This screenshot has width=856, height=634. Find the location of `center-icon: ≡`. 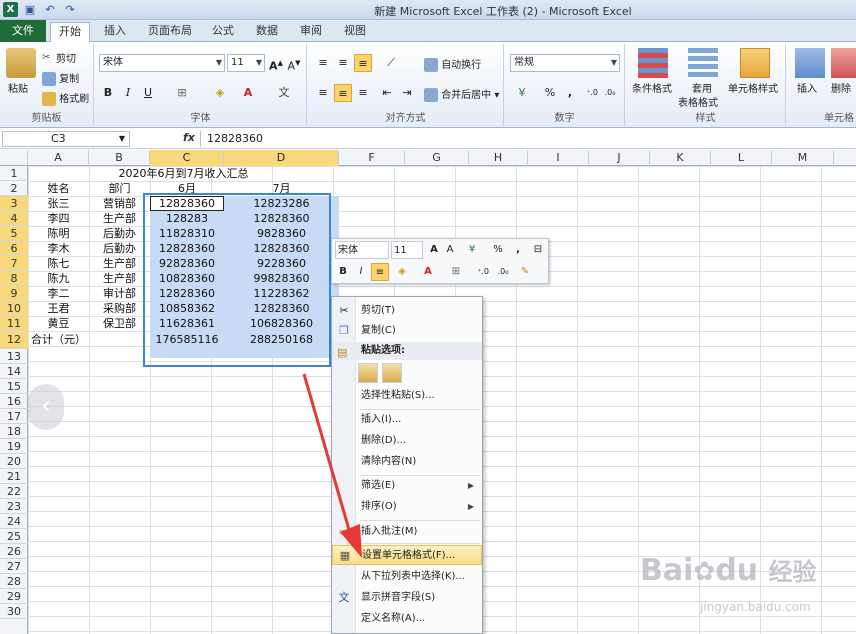

center-icon: ≡ is located at coordinates (380, 272).